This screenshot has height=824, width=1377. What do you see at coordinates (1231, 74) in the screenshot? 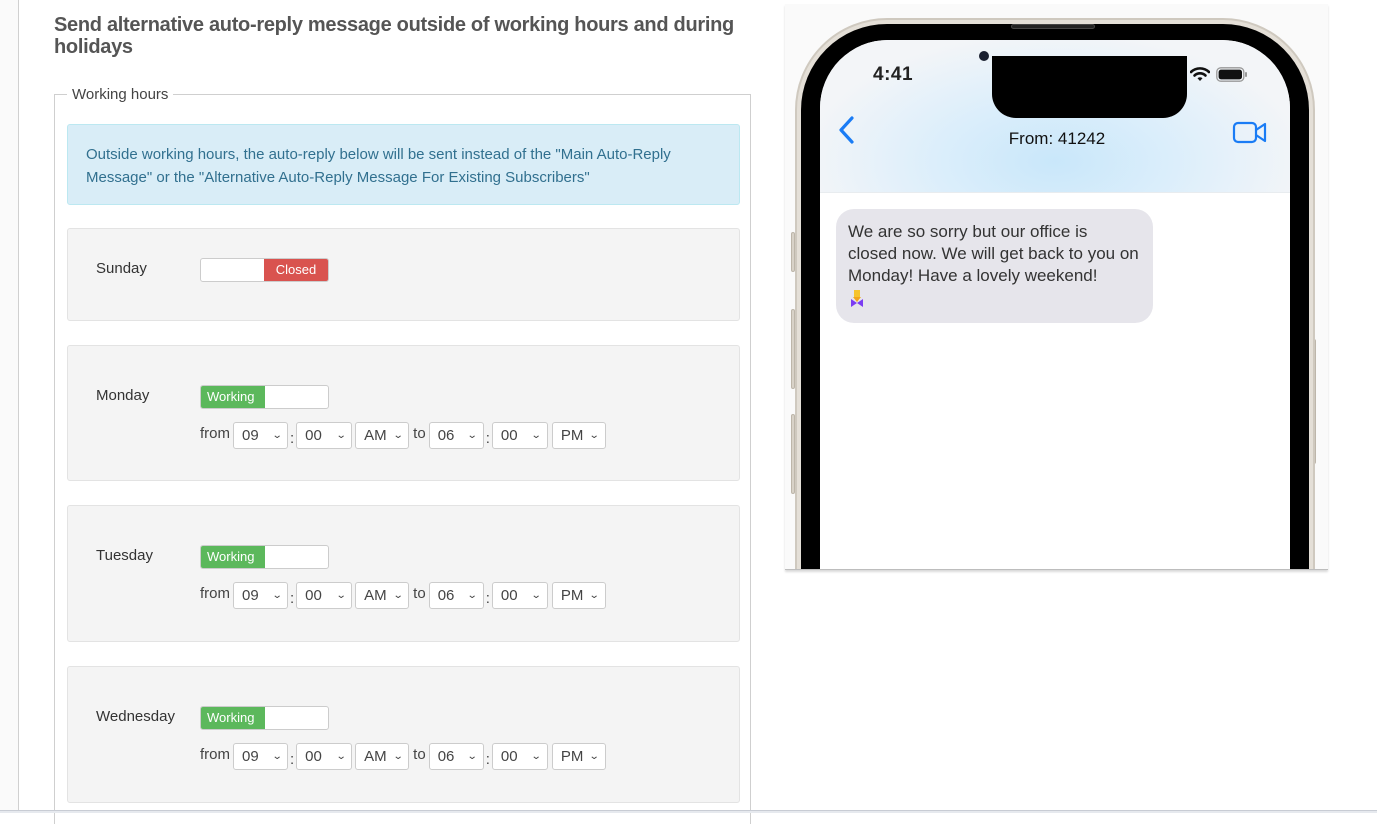
I see `battery-icon` at bounding box center [1231, 74].